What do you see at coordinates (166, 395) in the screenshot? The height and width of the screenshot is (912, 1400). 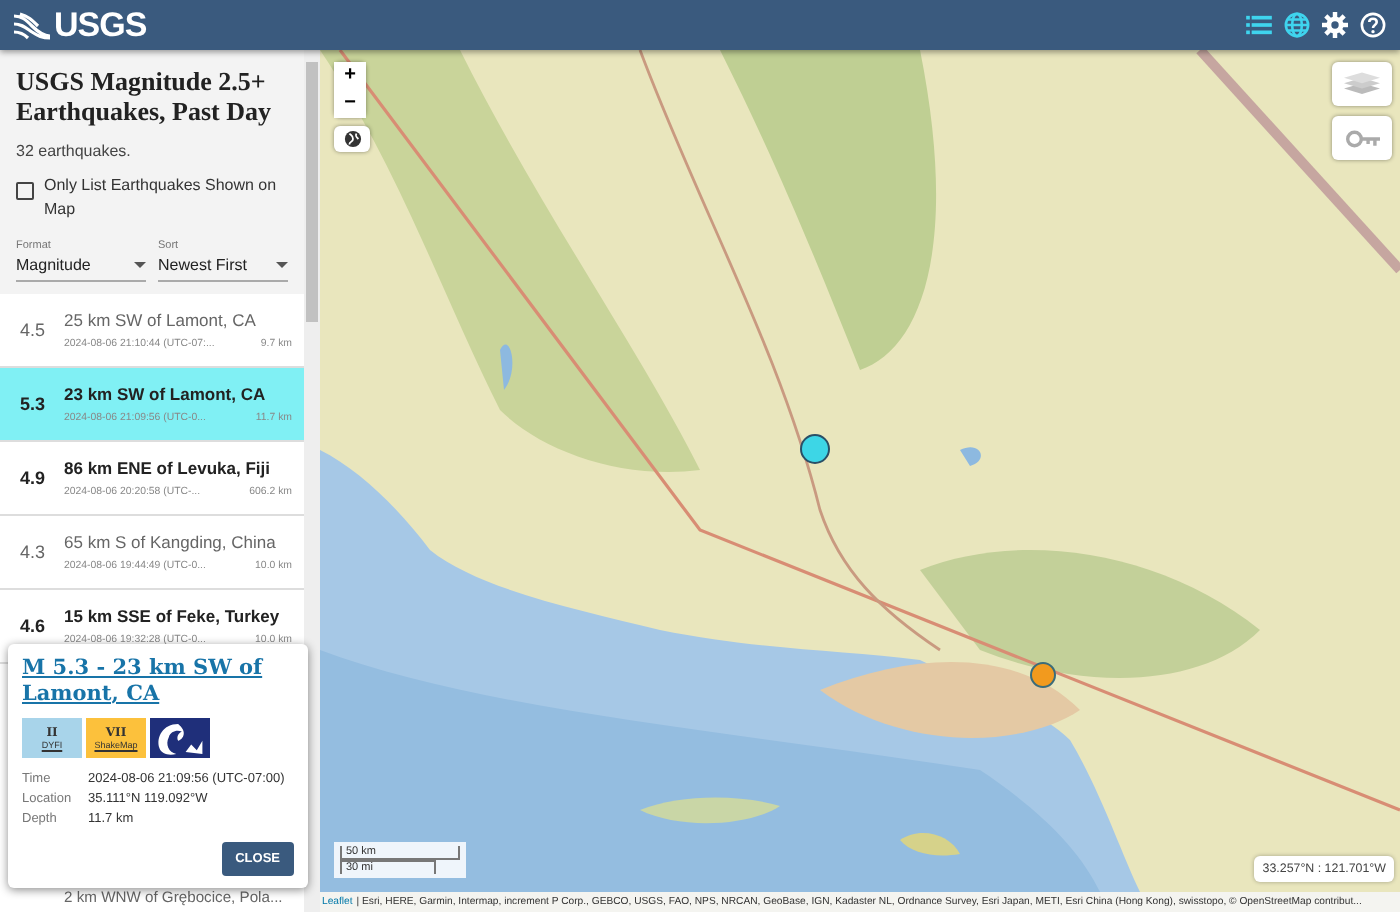 I see `place-name: 23 km SW of Lamont, CA` at bounding box center [166, 395].